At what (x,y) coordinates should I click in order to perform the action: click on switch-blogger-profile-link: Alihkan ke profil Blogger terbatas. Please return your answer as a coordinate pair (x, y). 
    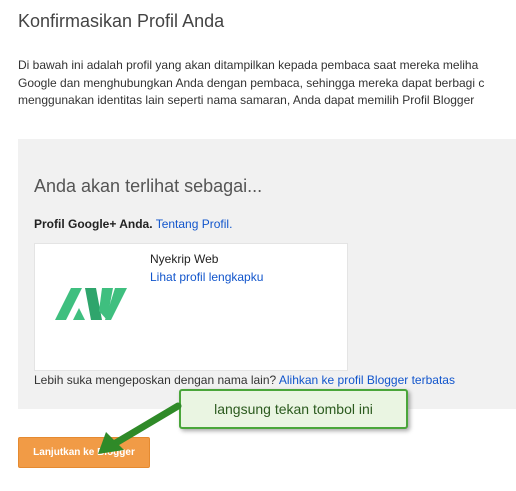
    Looking at the image, I should click on (367, 380).